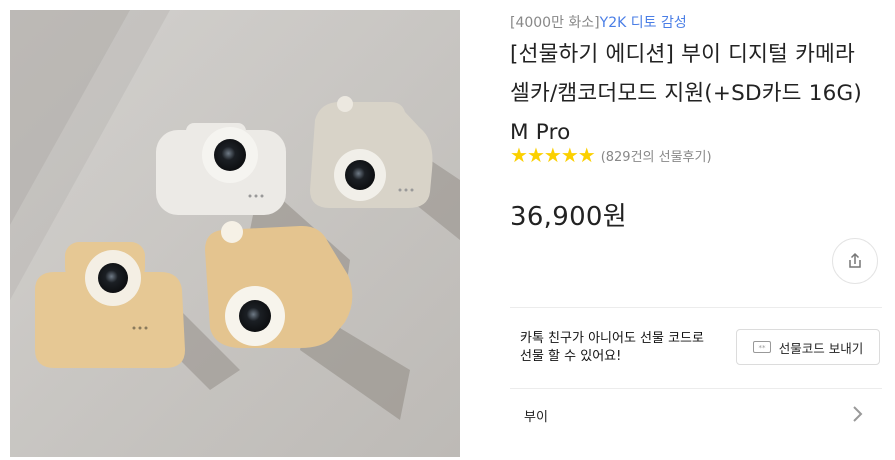 The image size is (895, 460). What do you see at coordinates (221, 169) in the screenshot?
I see `white-camera` at bounding box center [221, 169].